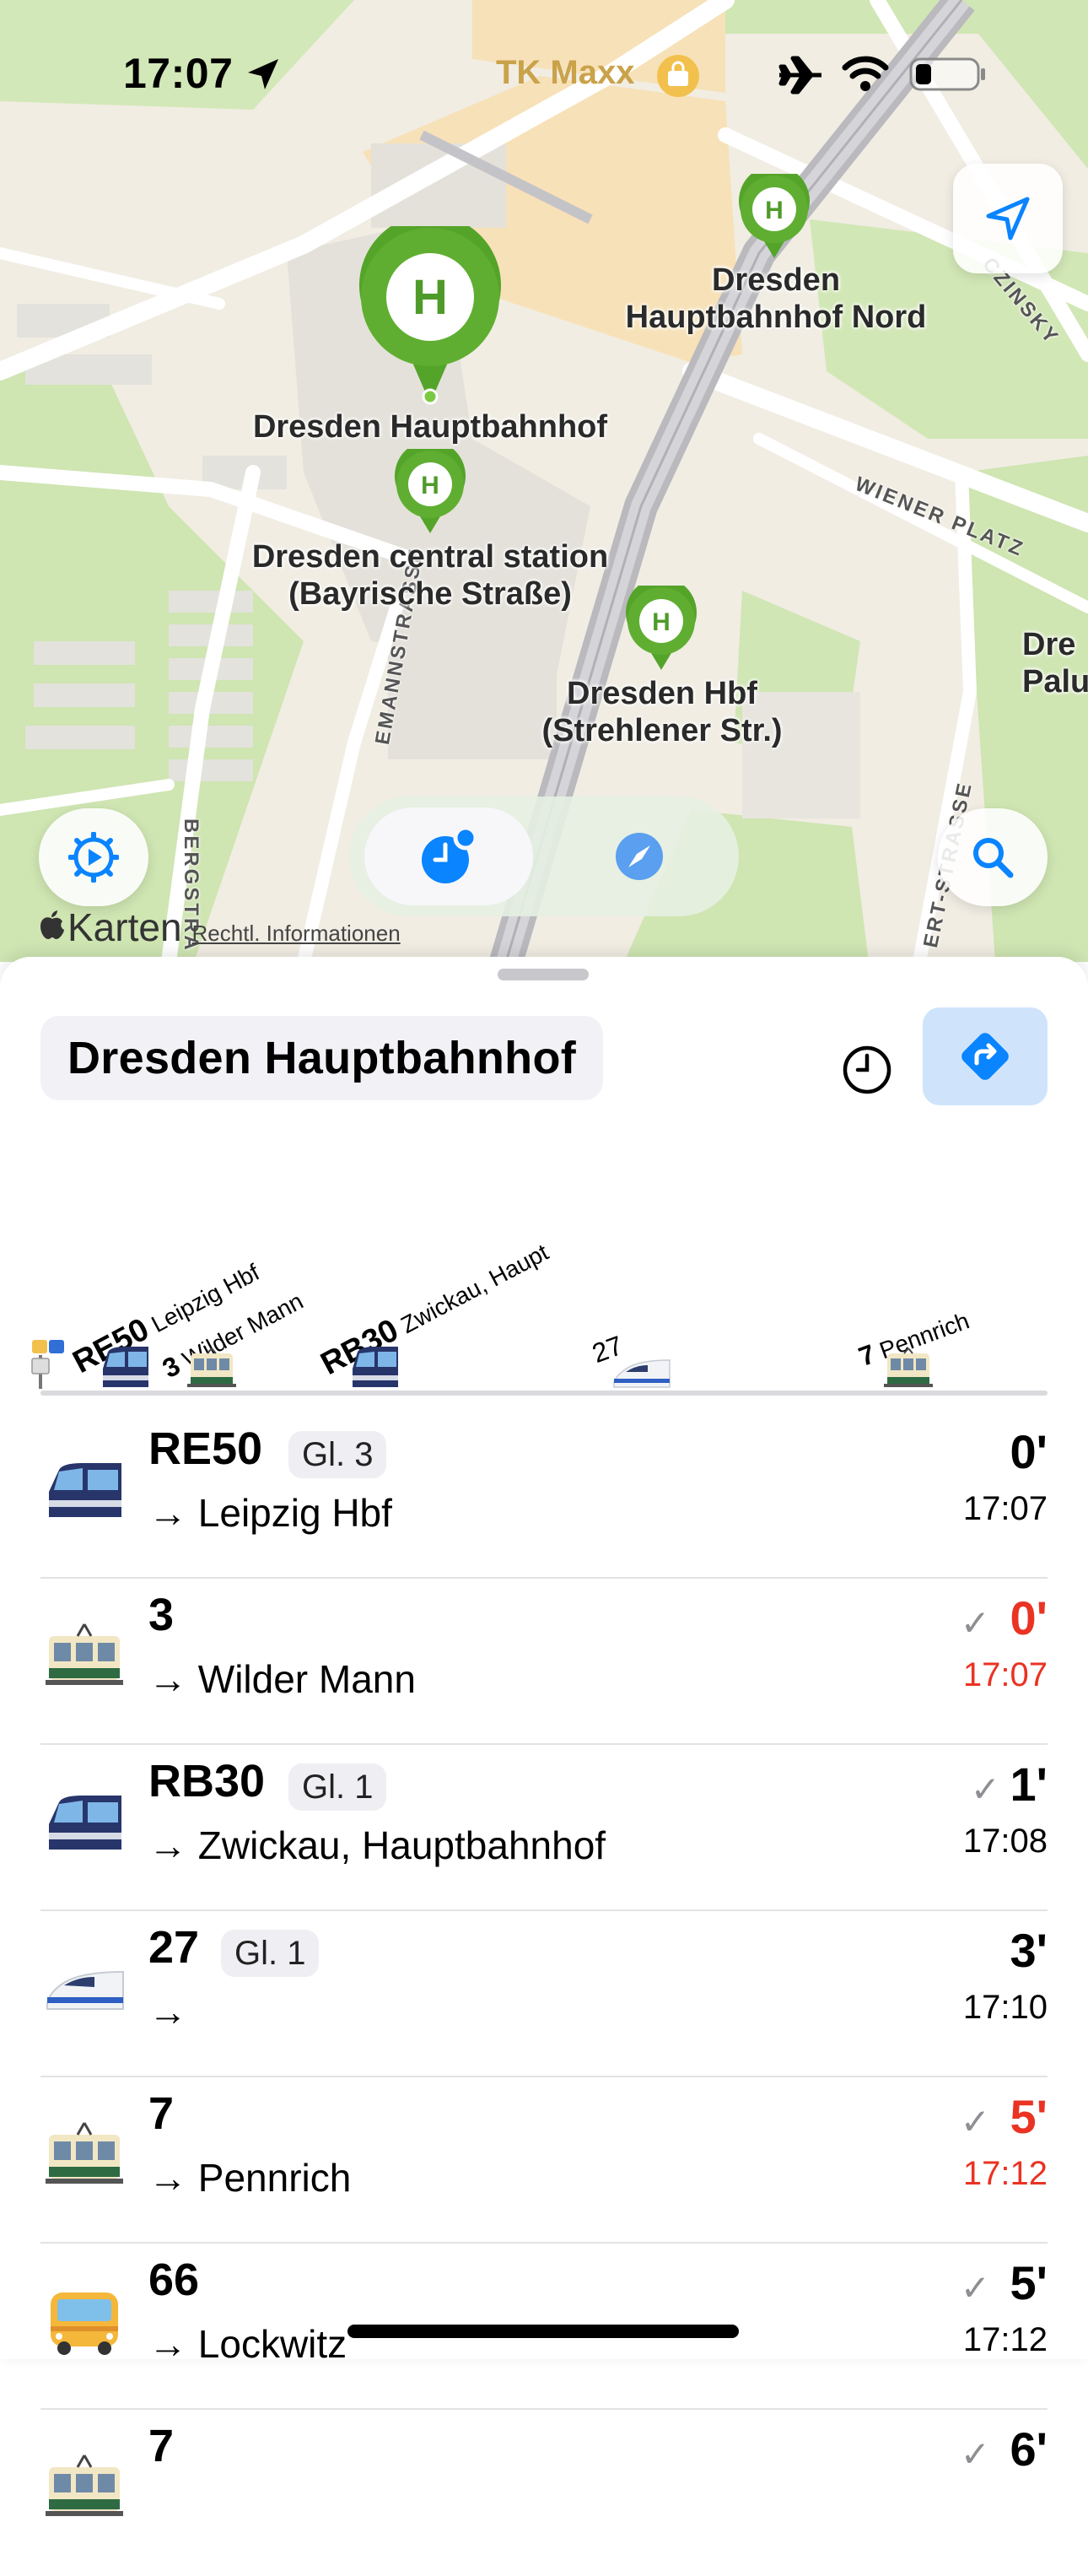 Image resolution: width=1088 pixels, height=2576 pixels. What do you see at coordinates (1029, 2449) in the screenshot?
I see `minutes-until: 6'` at bounding box center [1029, 2449].